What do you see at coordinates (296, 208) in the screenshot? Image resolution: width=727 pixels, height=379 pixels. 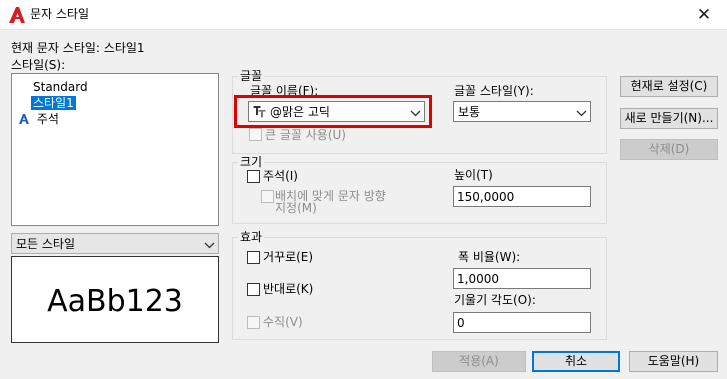 I see `match-orientation-label-2: 지정(M)` at bounding box center [296, 208].